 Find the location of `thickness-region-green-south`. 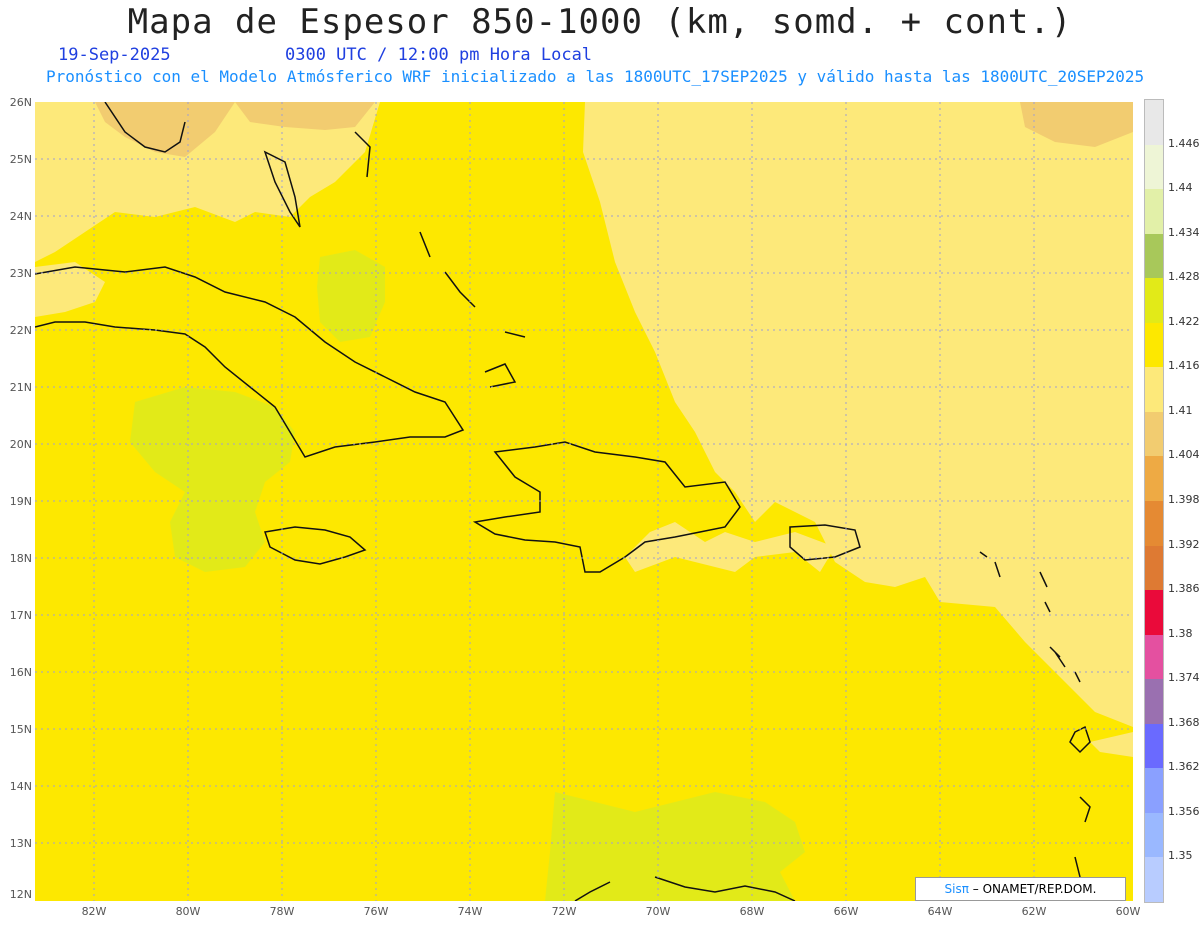

thickness-region-green-south is located at coordinates (675, 846).